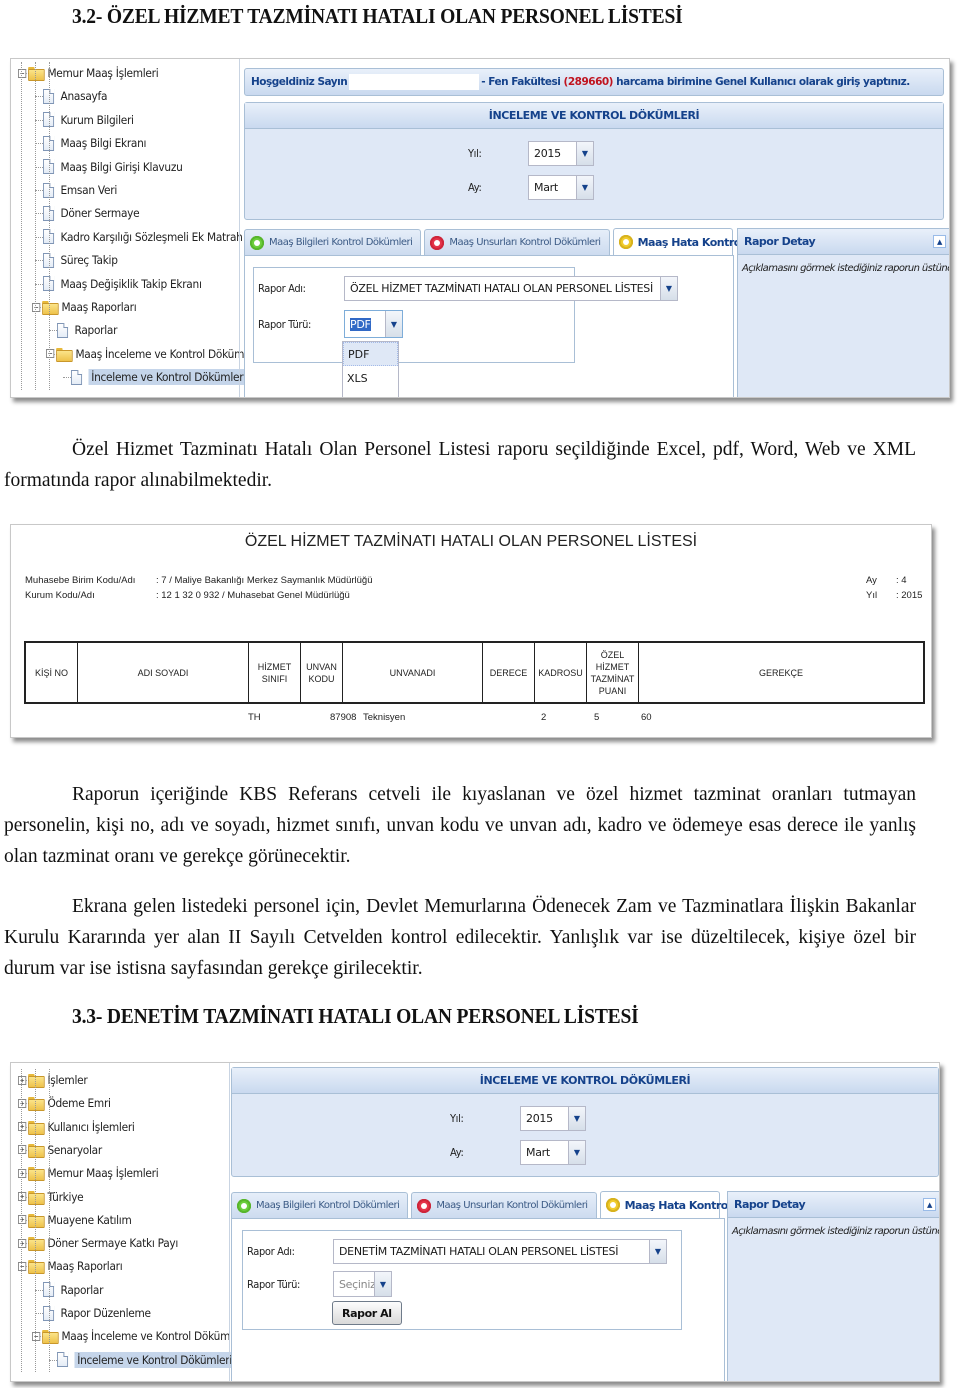 This screenshot has height=1388, width=960. What do you see at coordinates (780, 241) in the screenshot?
I see `rapor-detay-title: Rapor Detay` at bounding box center [780, 241].